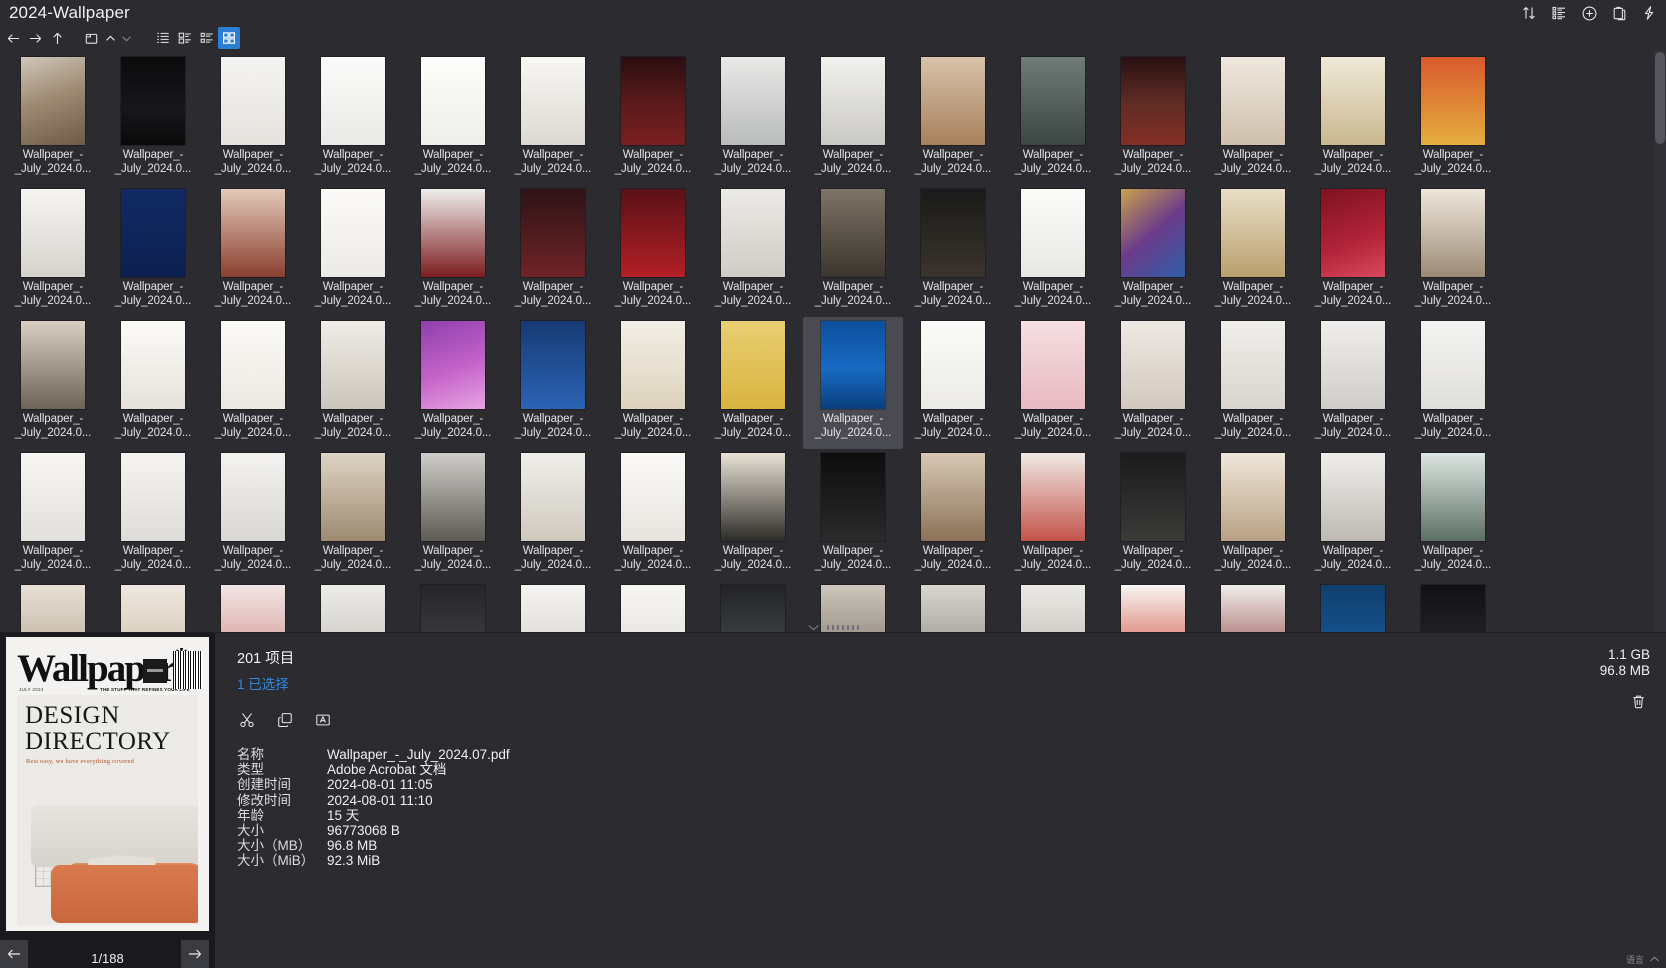 This screenshot has width=1666, height=968. I want to click on scrollbar-thumb, so click(1660, 98).